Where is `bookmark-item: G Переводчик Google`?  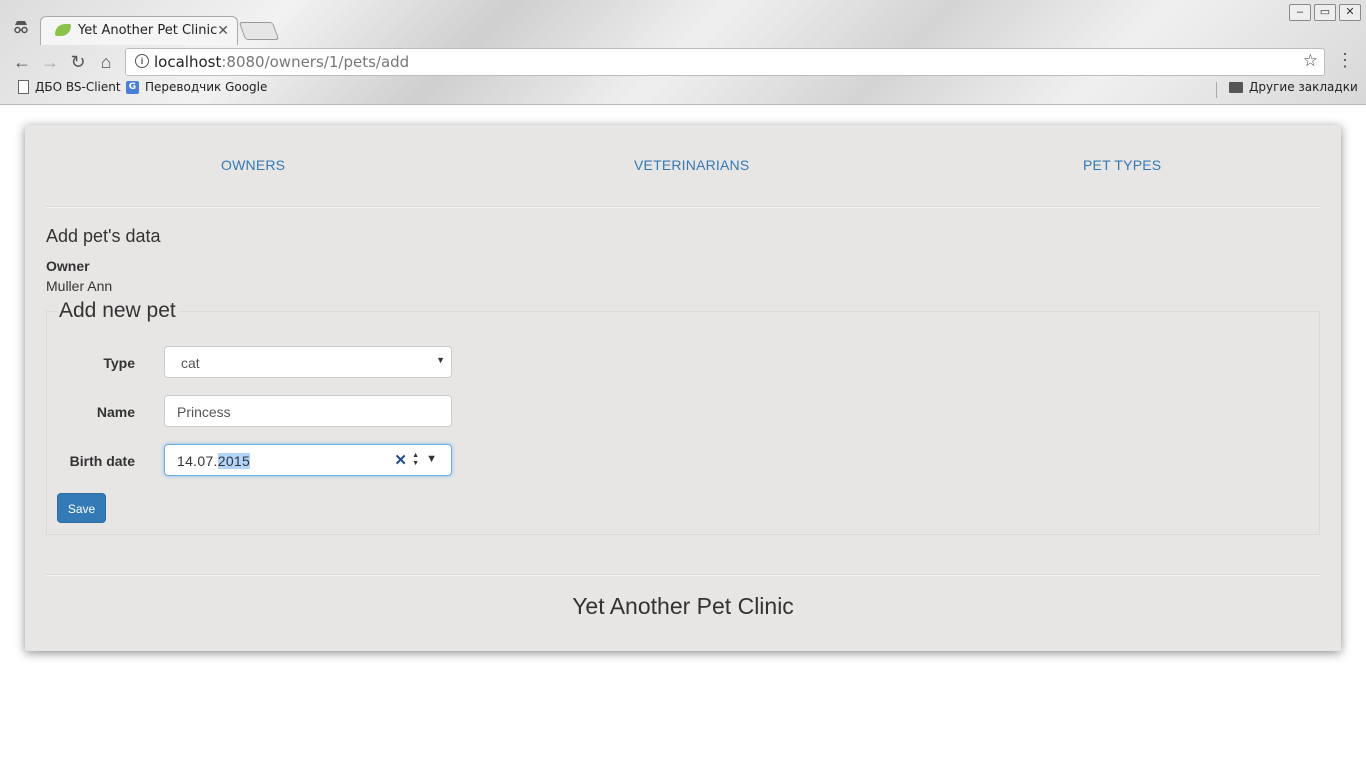
bookmark-item: G Переводчик Google is located at coordinates (196, 87).